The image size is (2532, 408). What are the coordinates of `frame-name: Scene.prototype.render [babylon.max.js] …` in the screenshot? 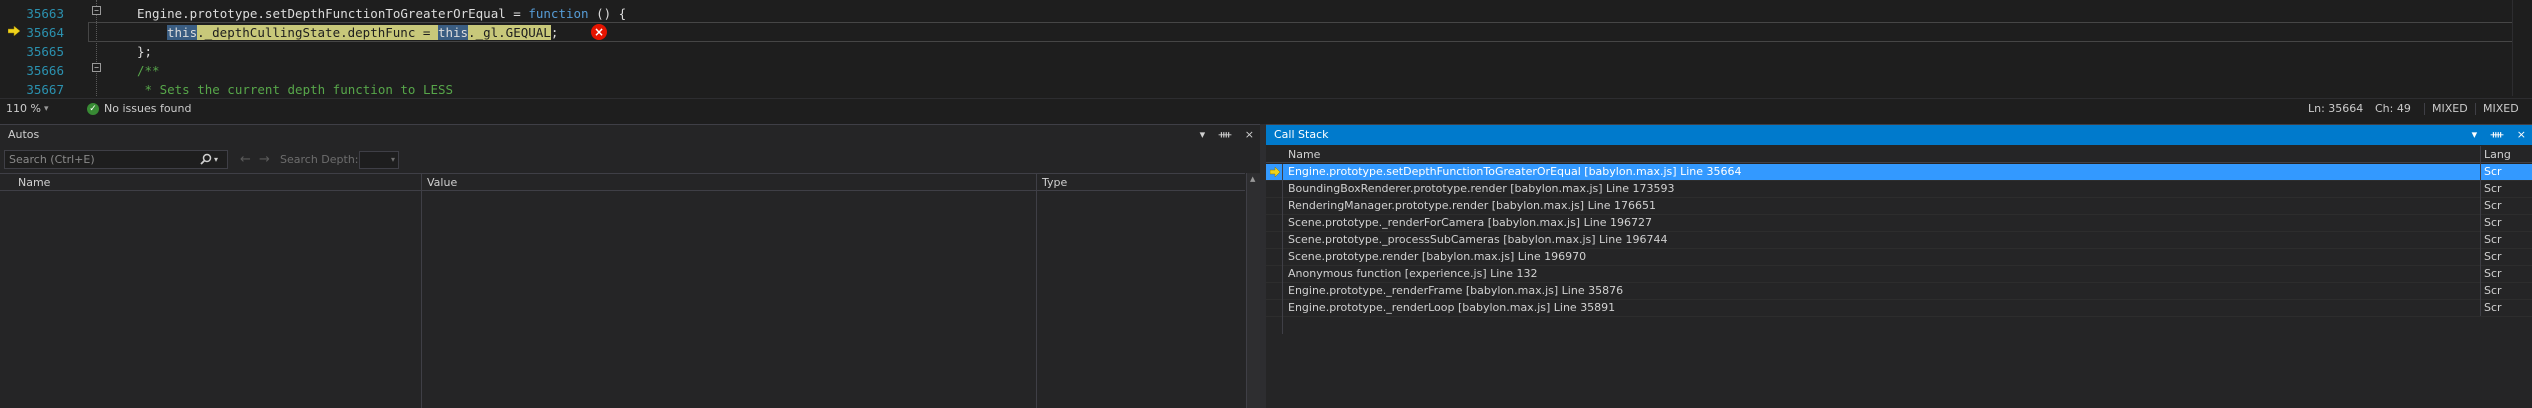 It's located at (1437, 256).